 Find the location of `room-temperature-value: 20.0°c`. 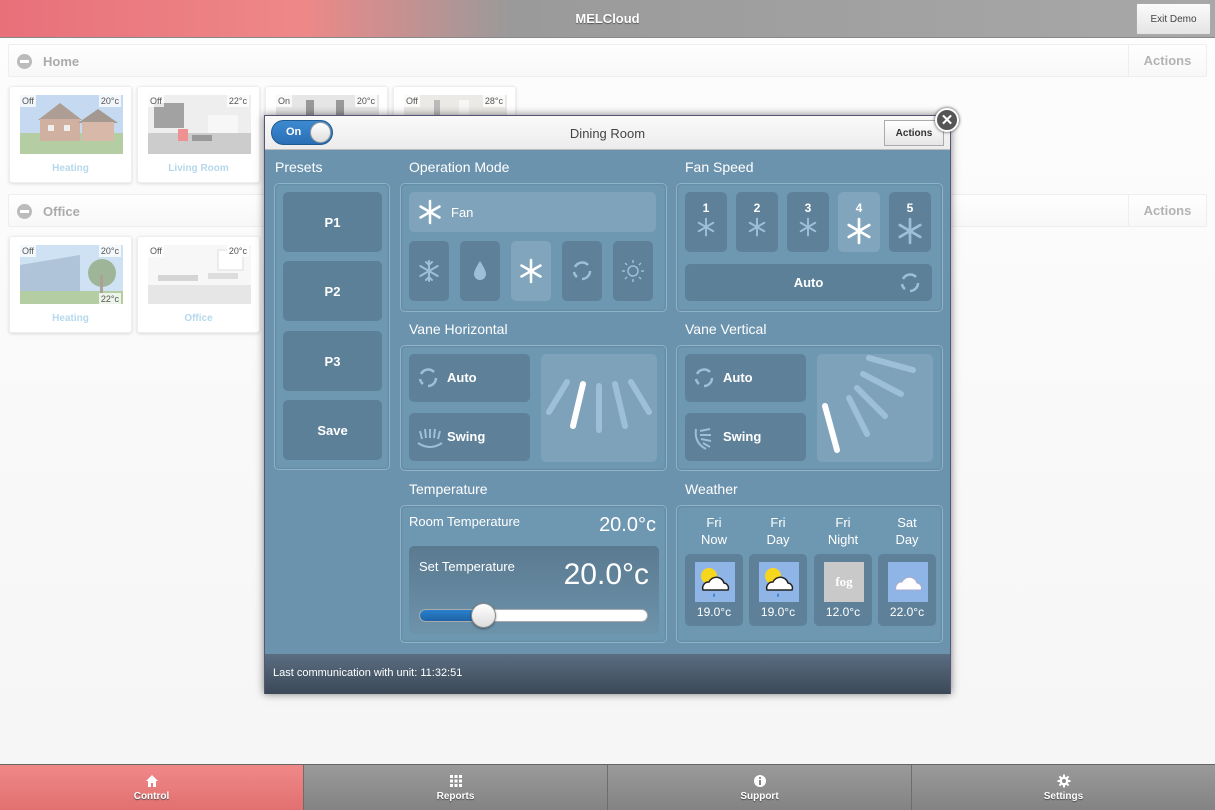

room-temperature-value: 20.0°c is located at coordinates (627, 525).